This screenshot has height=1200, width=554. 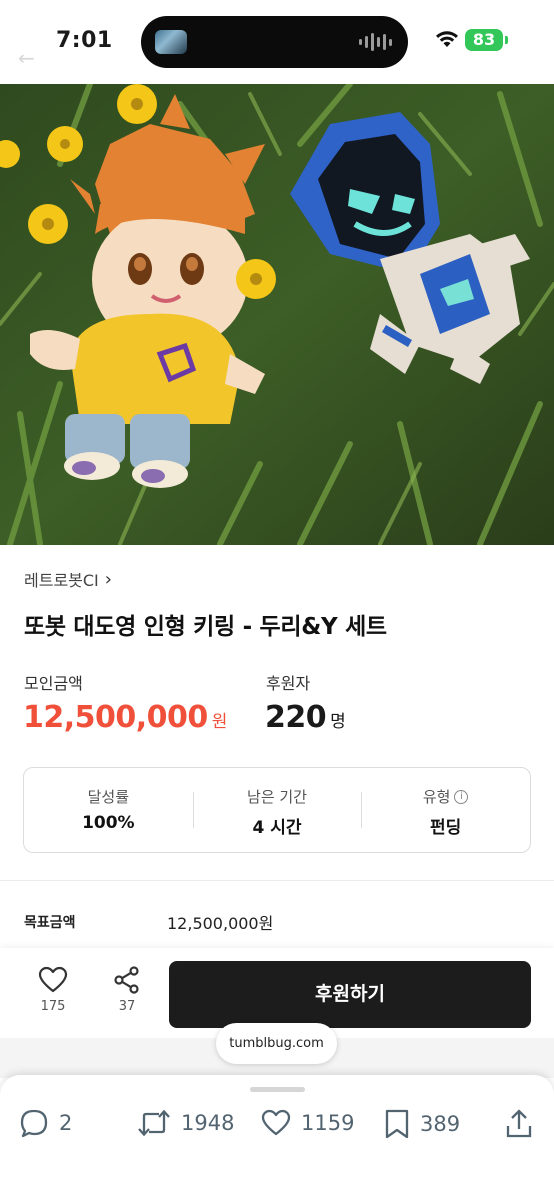 I want to click on goal-value: 12,500,000원, so click(x=220, y=923).